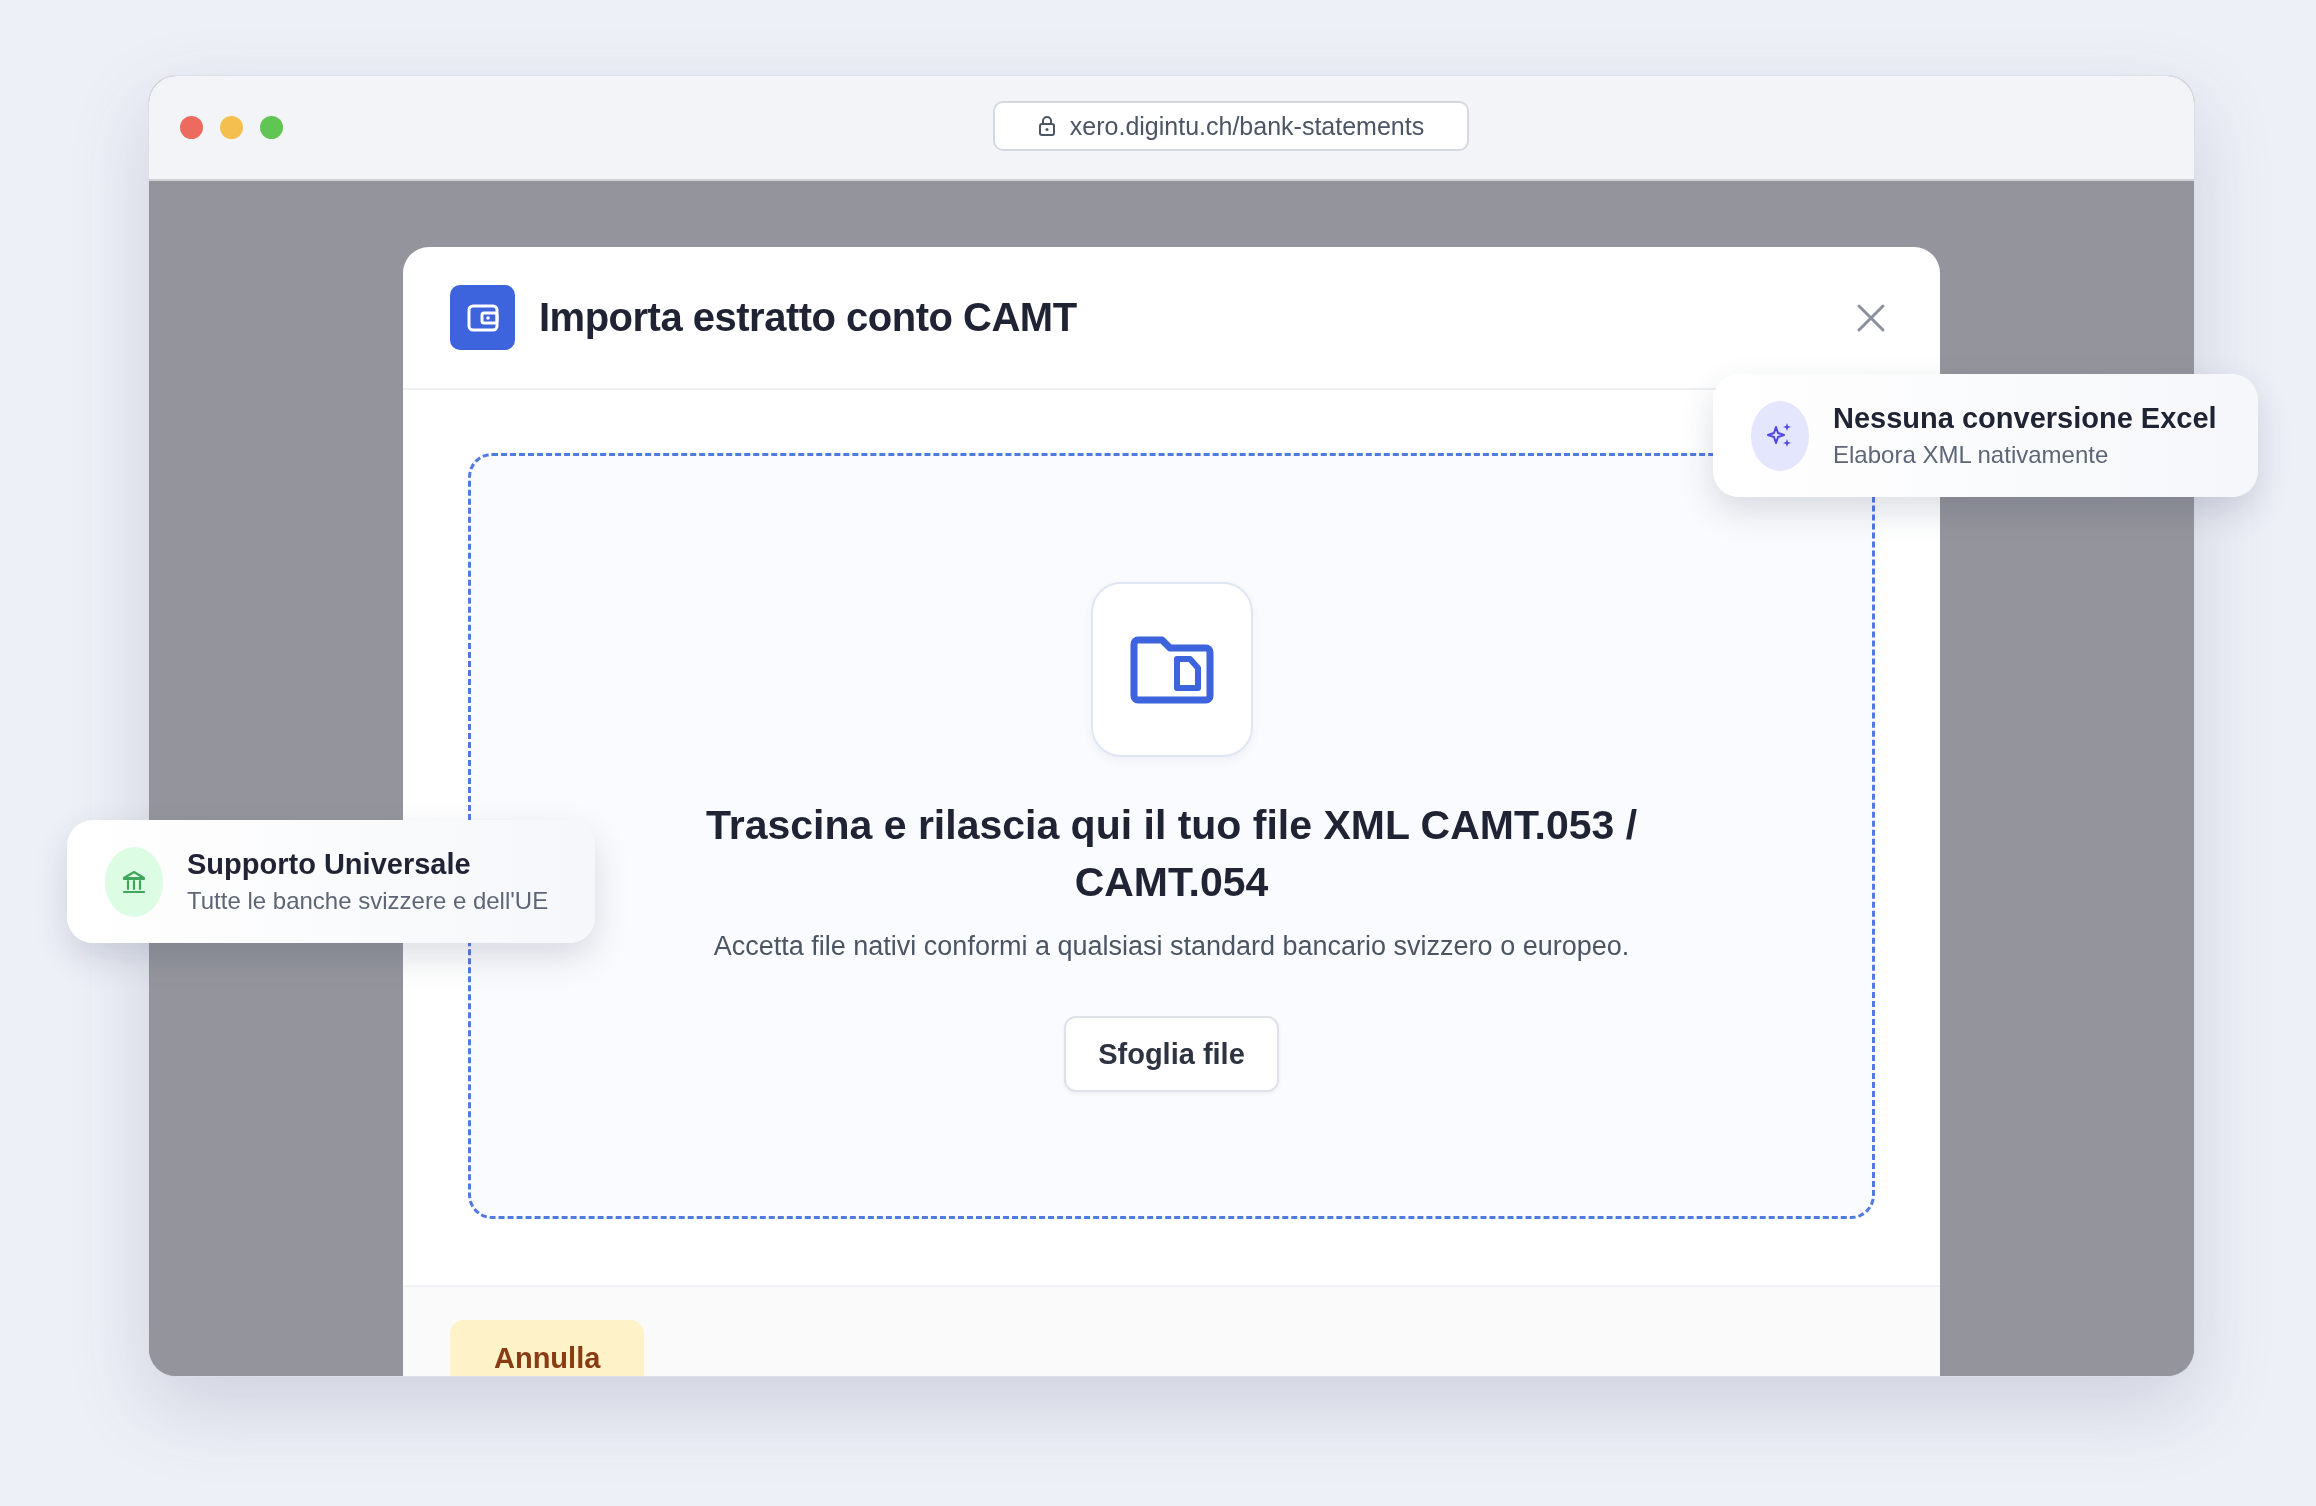 The width and height of the screenshot is (2316, 1506). Describe the element at coordinates (547, 1348) in the screenshot. I see `cancel-button: Annulla` at that location.